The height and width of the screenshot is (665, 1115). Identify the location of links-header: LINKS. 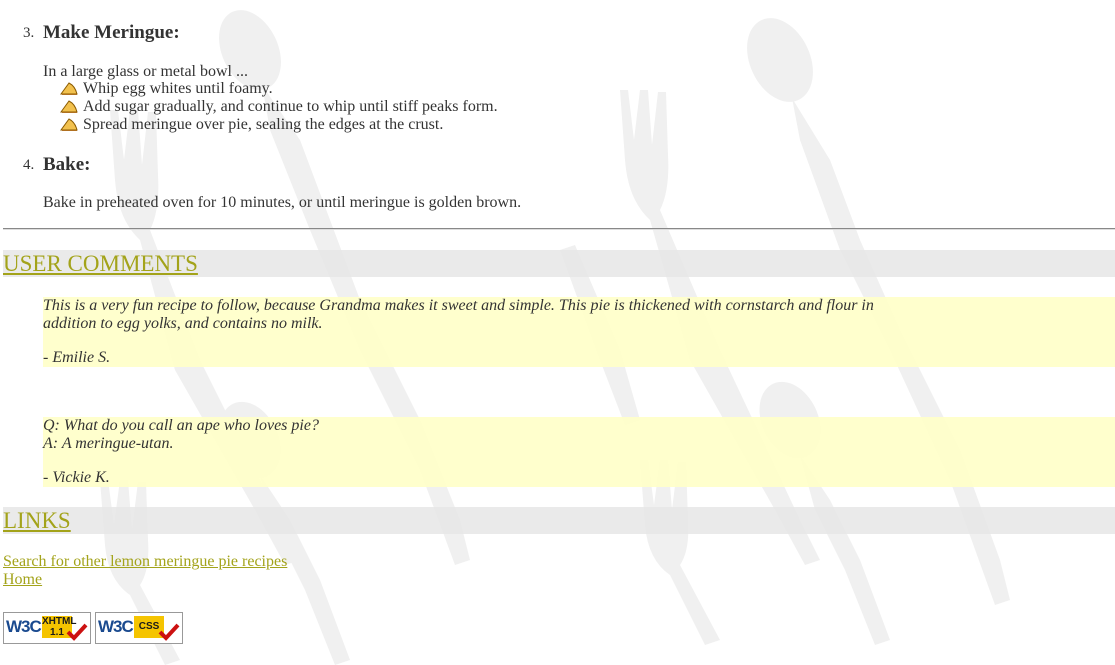
(559, 520).